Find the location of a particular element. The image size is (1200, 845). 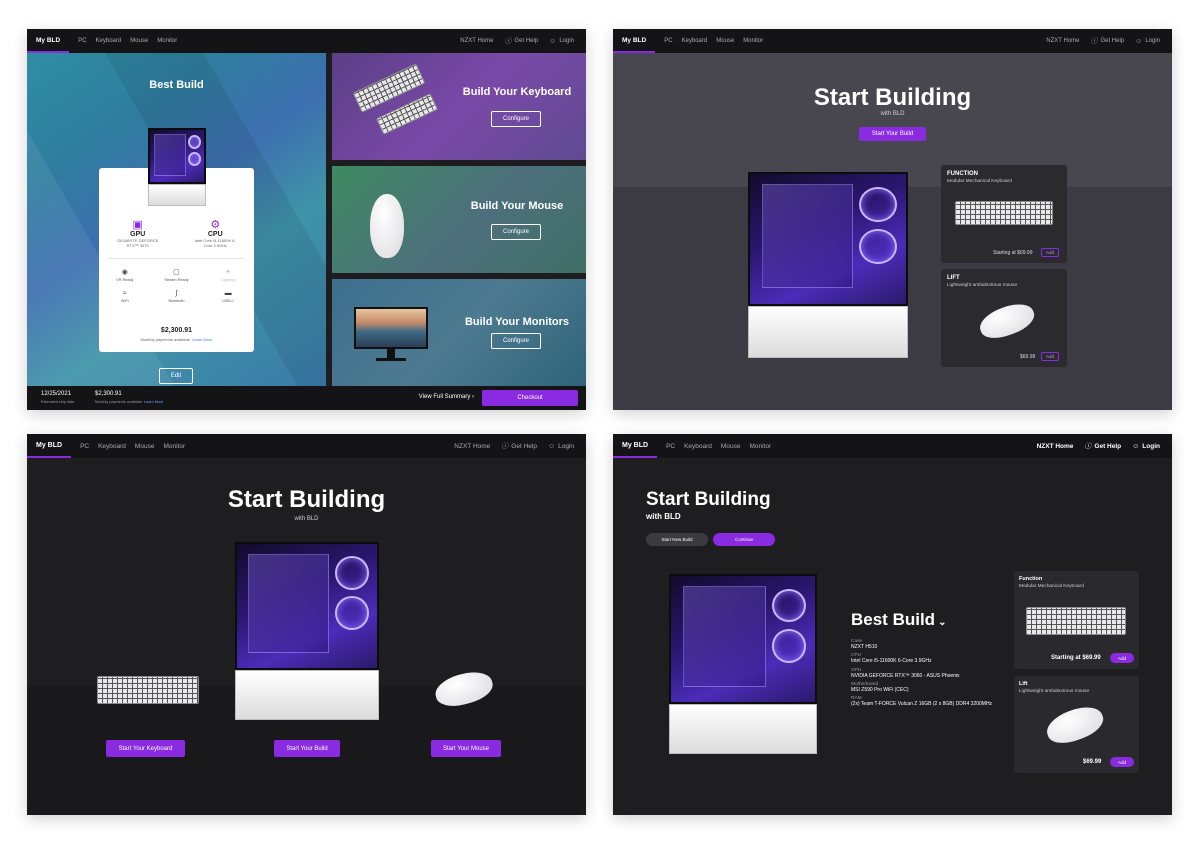

edit-button: Edit is located at coordinates (176, 376).